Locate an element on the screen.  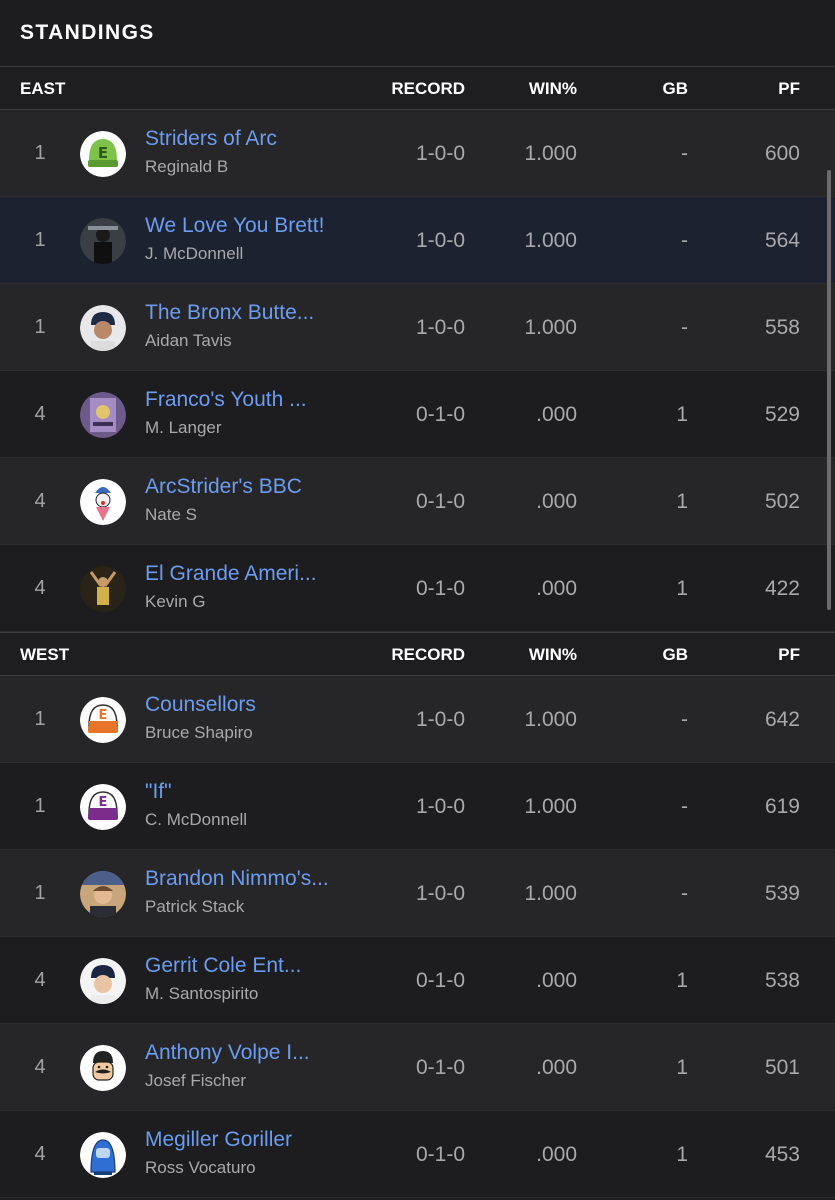
page-title: STANDINGS is located at coordinates (87, 32).